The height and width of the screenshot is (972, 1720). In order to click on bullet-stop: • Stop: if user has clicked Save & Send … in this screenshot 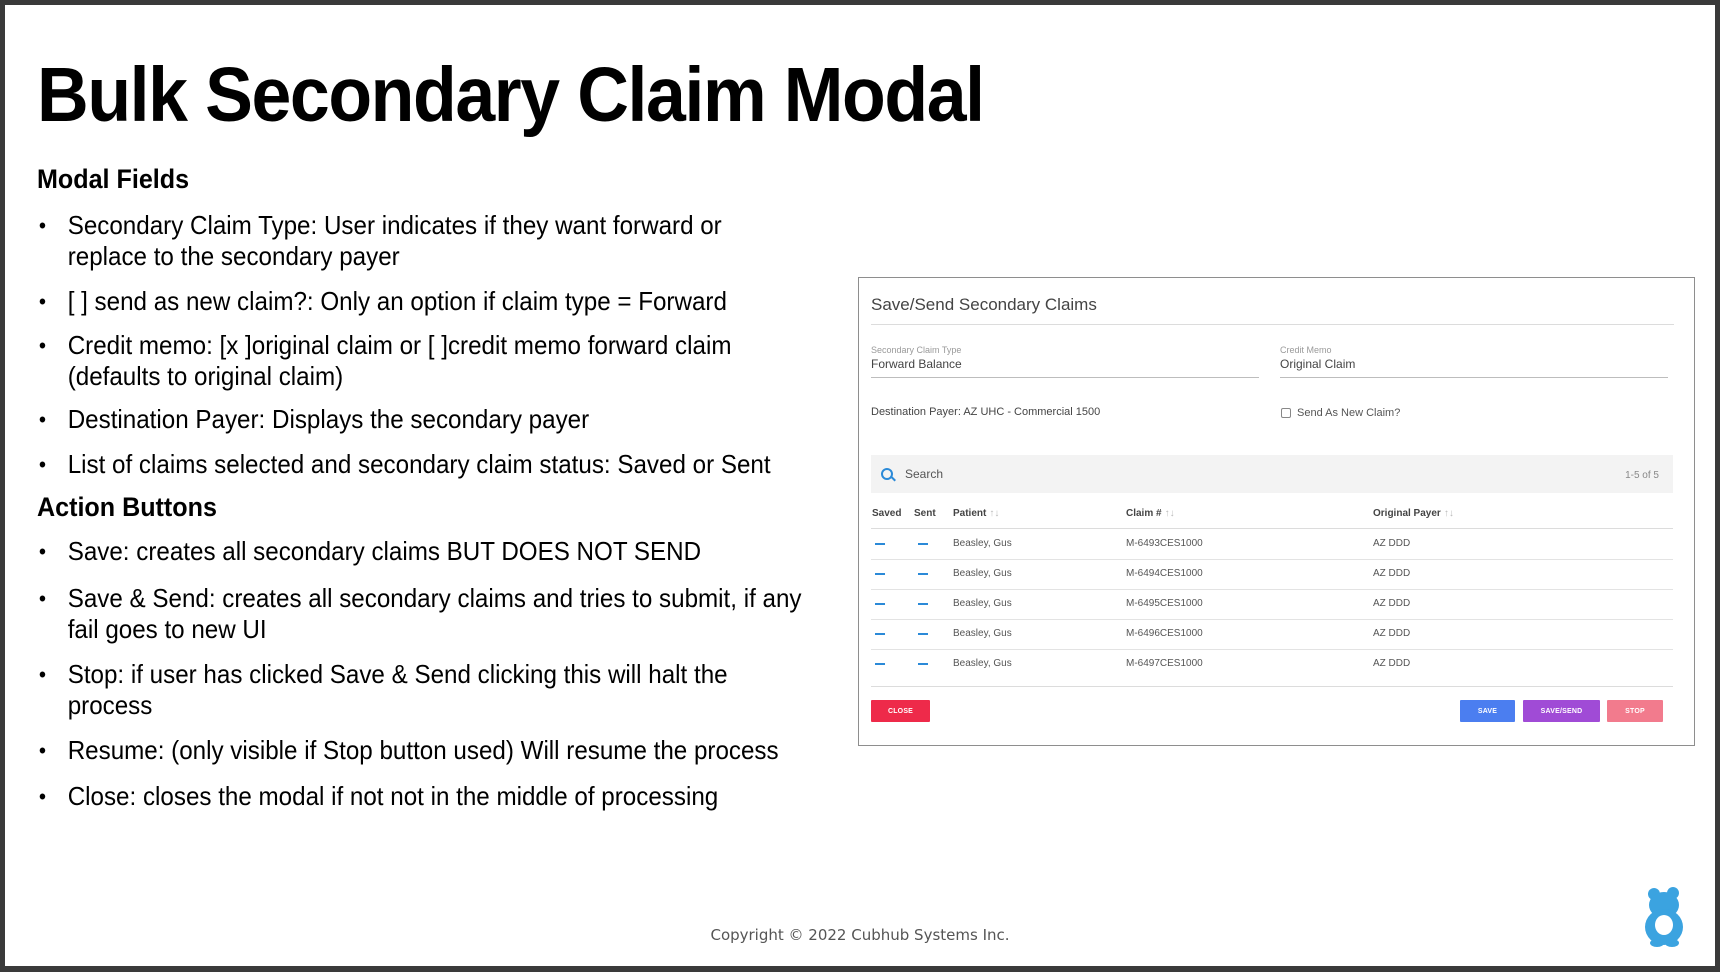, I will do `click(420, 690)`.